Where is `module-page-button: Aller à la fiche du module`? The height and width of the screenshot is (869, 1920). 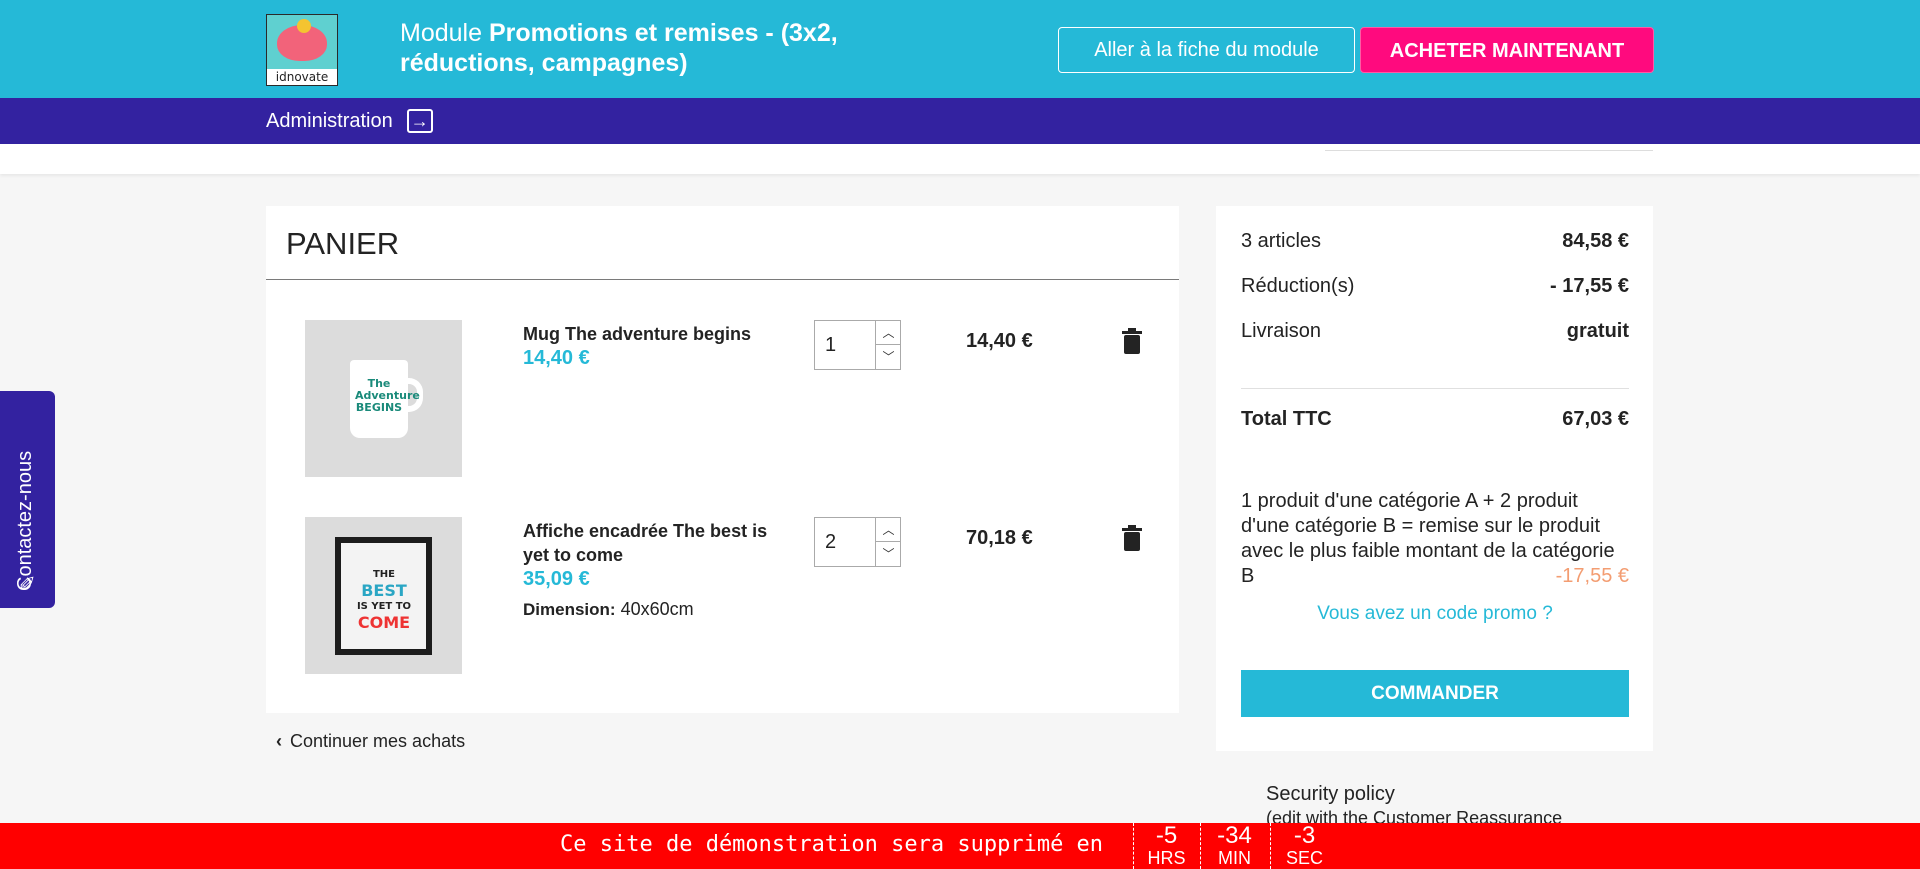
module-page-button: Aller à la fiche du module is located at coordinates (1206, 50).